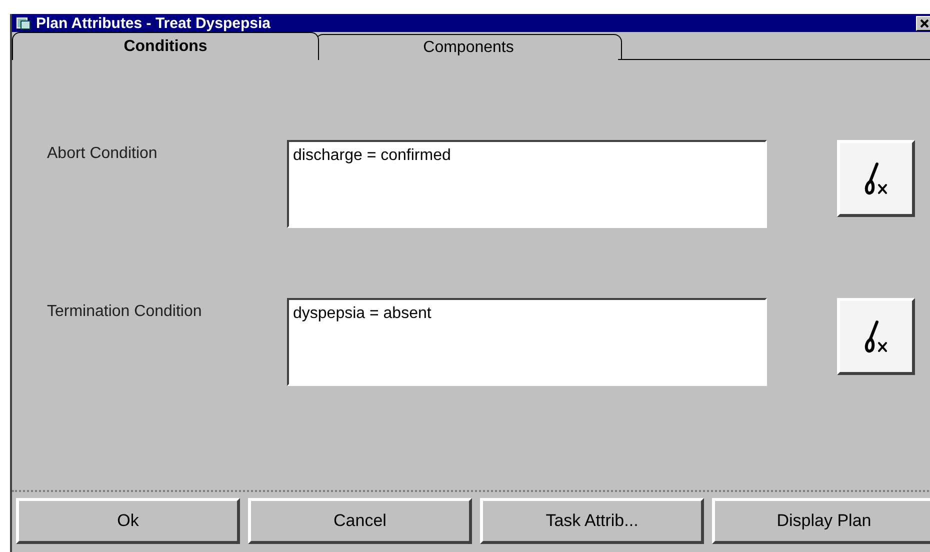 The width and height of the screenshot is (930, 552). What do you see at coordinates (527, 184) in the screenshot?
I see `condition-field: discharge = confirmed` at bounding box center [527, 184].